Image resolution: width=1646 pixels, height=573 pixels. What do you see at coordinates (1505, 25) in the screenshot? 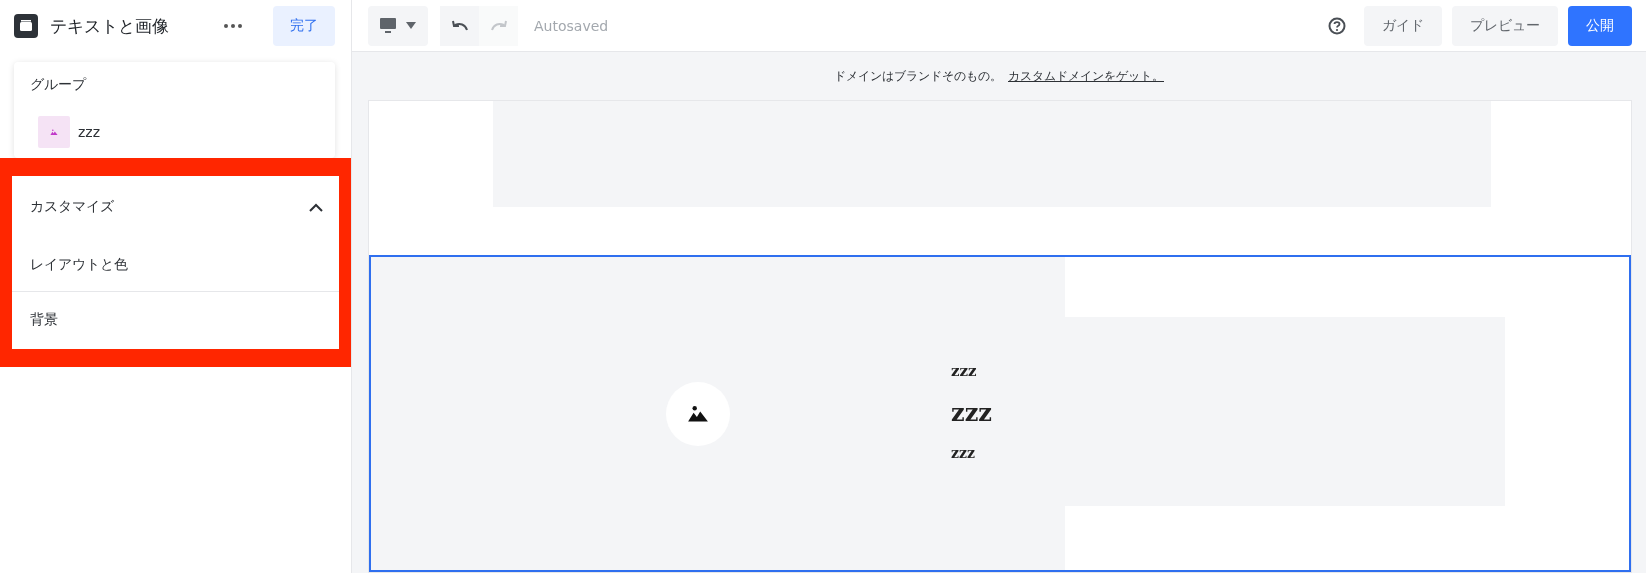
I see `action-button: プレビュー` at bounding box center [1505, 25].